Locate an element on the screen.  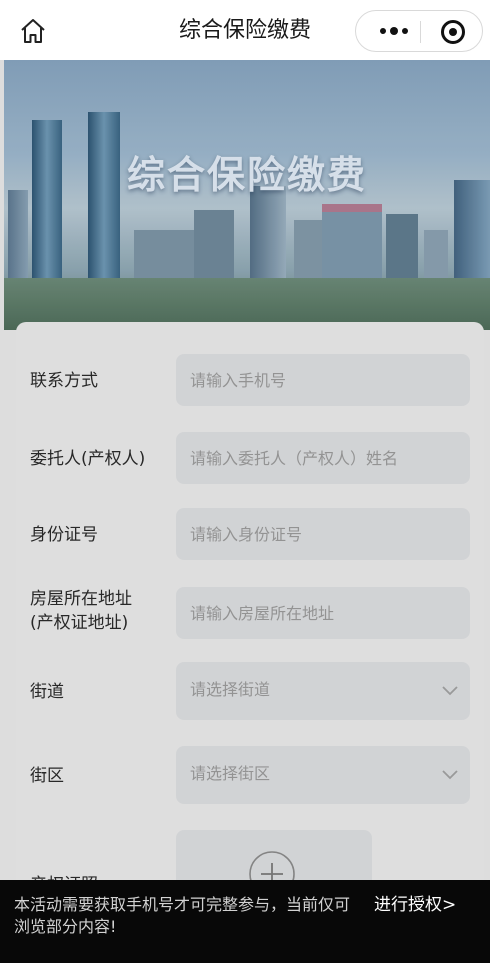
more-dots-icon is located at coordinates (394, 31).